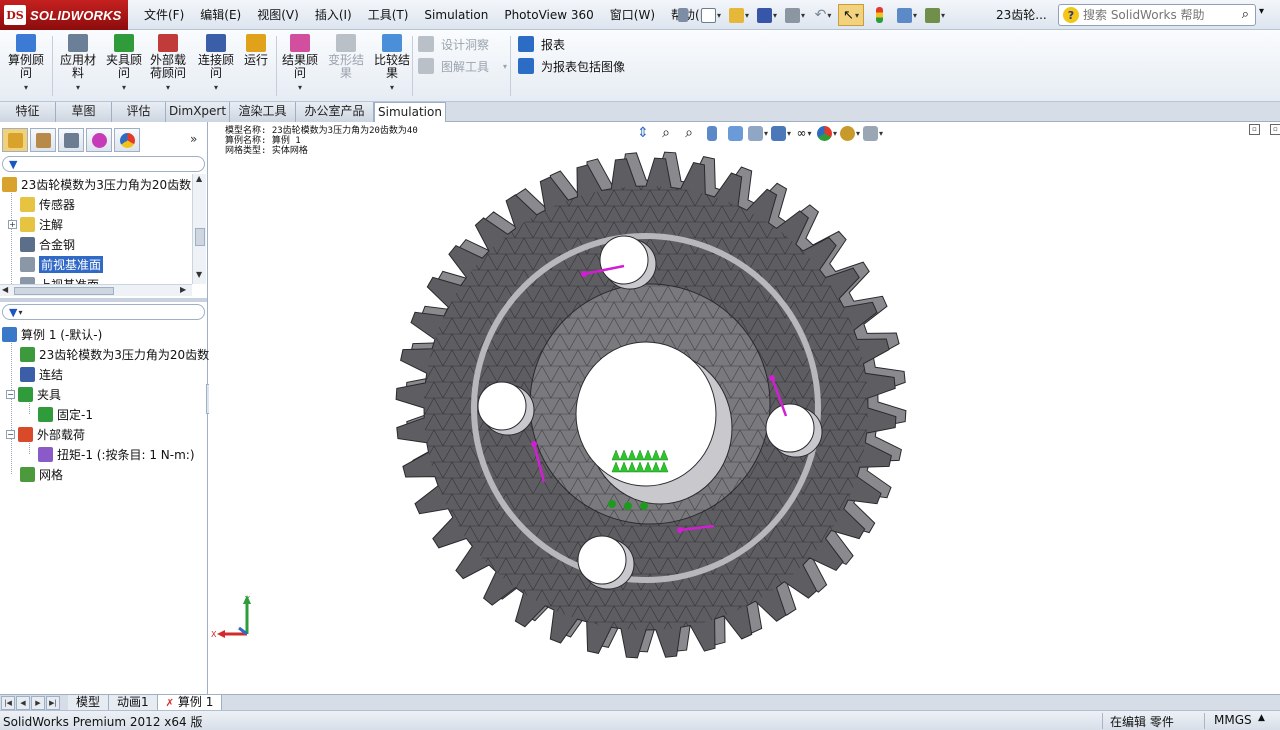 Image resolution: width=1280 pixels, height=730 pixels. What do you see at coordinates (116, 454) in the screenshot?
I see `tree-node: 扭矩-1 (:按条目: 1 N-m:)` at bounding box center [116, 454].